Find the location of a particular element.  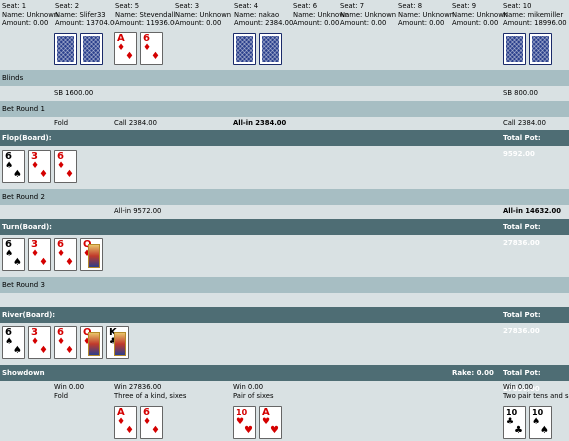

action-seat5: Call 2384.00 is located at coordinates (135, 123).